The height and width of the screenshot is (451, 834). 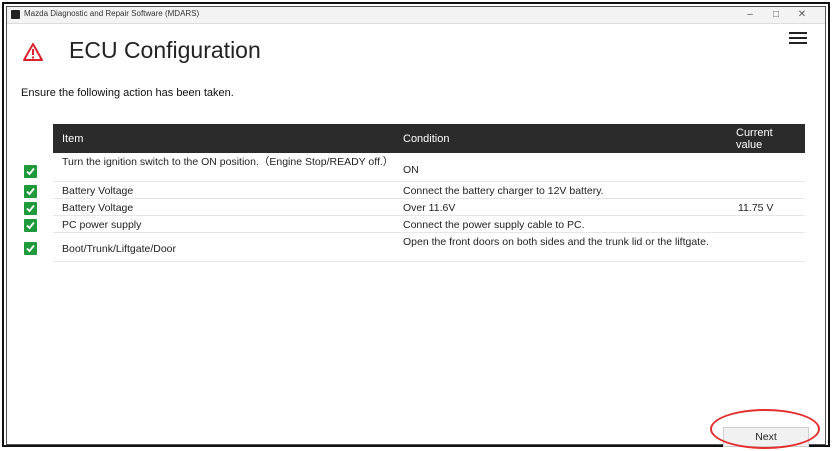 I want to click on minimize-button: –, so click(x=750, y=15).